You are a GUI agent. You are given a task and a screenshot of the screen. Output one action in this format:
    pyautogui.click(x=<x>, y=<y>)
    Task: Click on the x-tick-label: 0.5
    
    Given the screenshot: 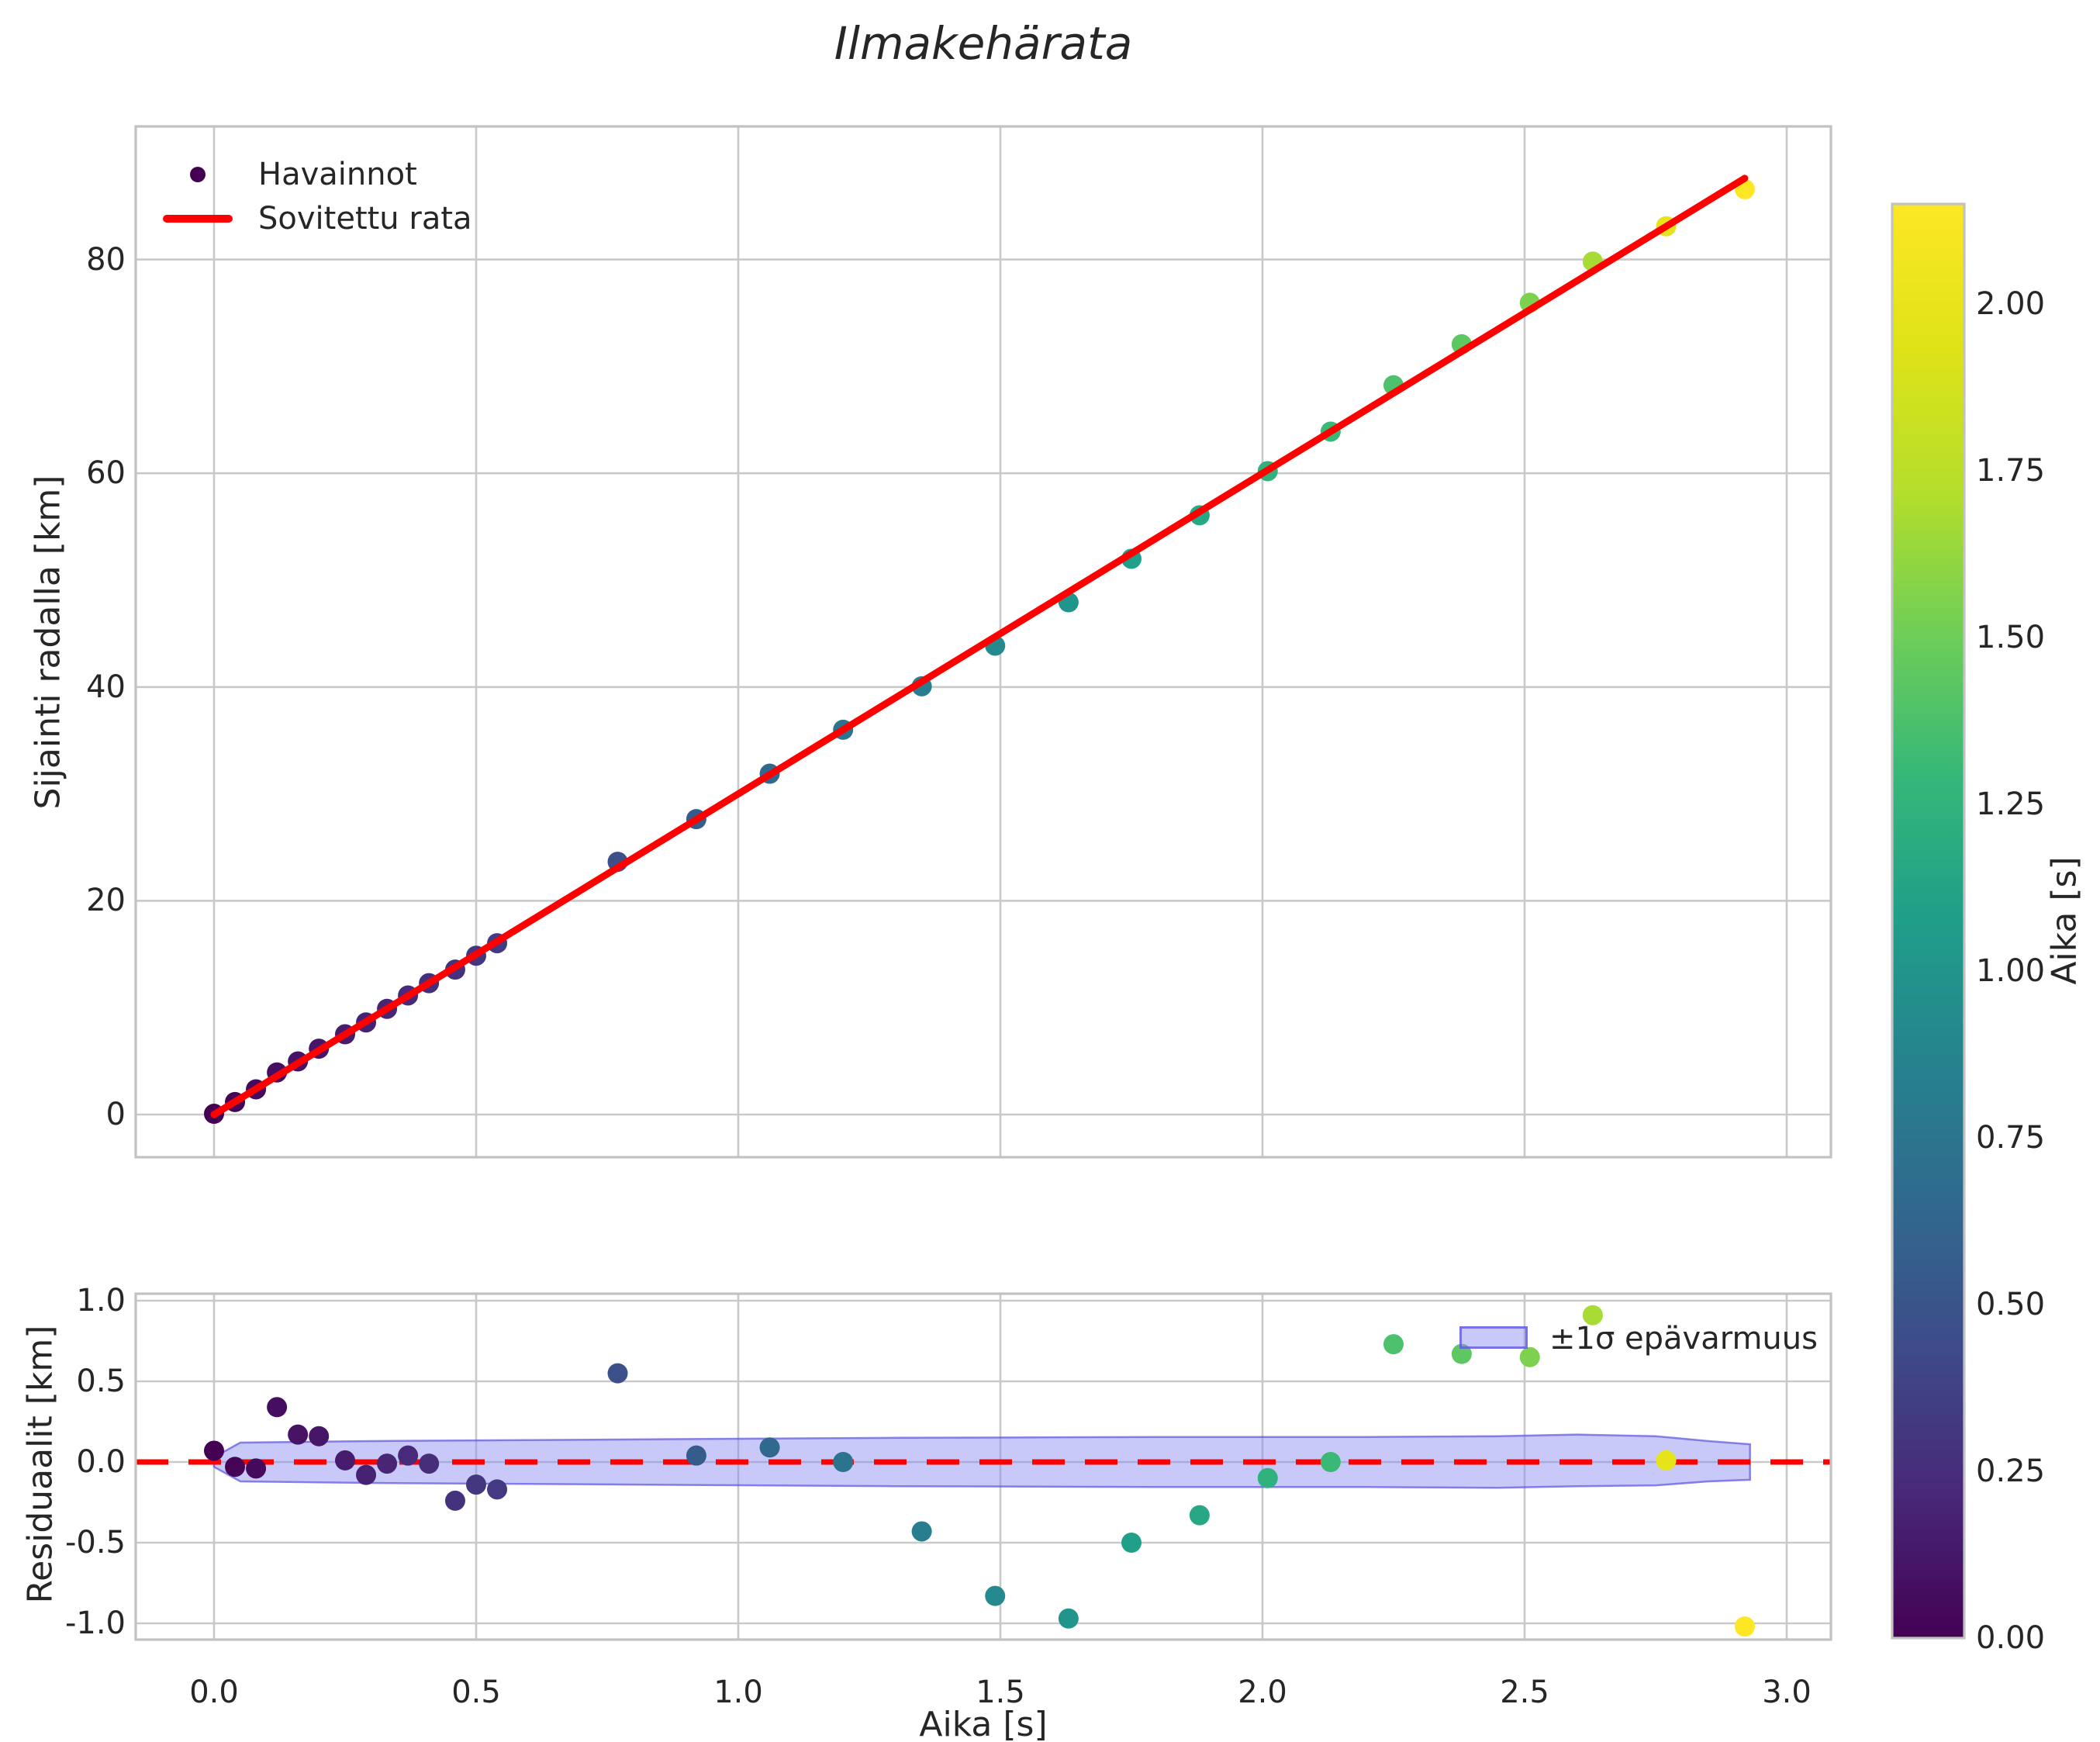 What is the action you would take?
    pyautogui.click(x=476, y=1692)
    